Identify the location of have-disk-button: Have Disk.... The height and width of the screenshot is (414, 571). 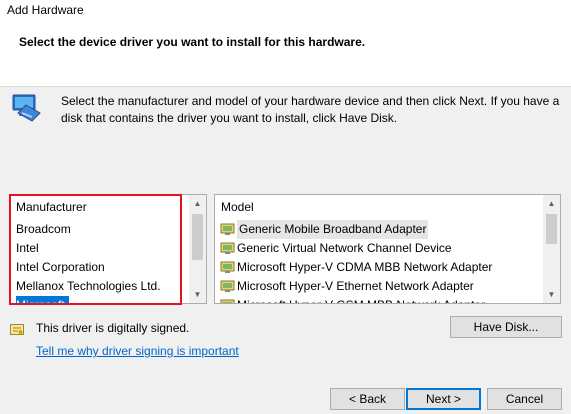
(506, 327).